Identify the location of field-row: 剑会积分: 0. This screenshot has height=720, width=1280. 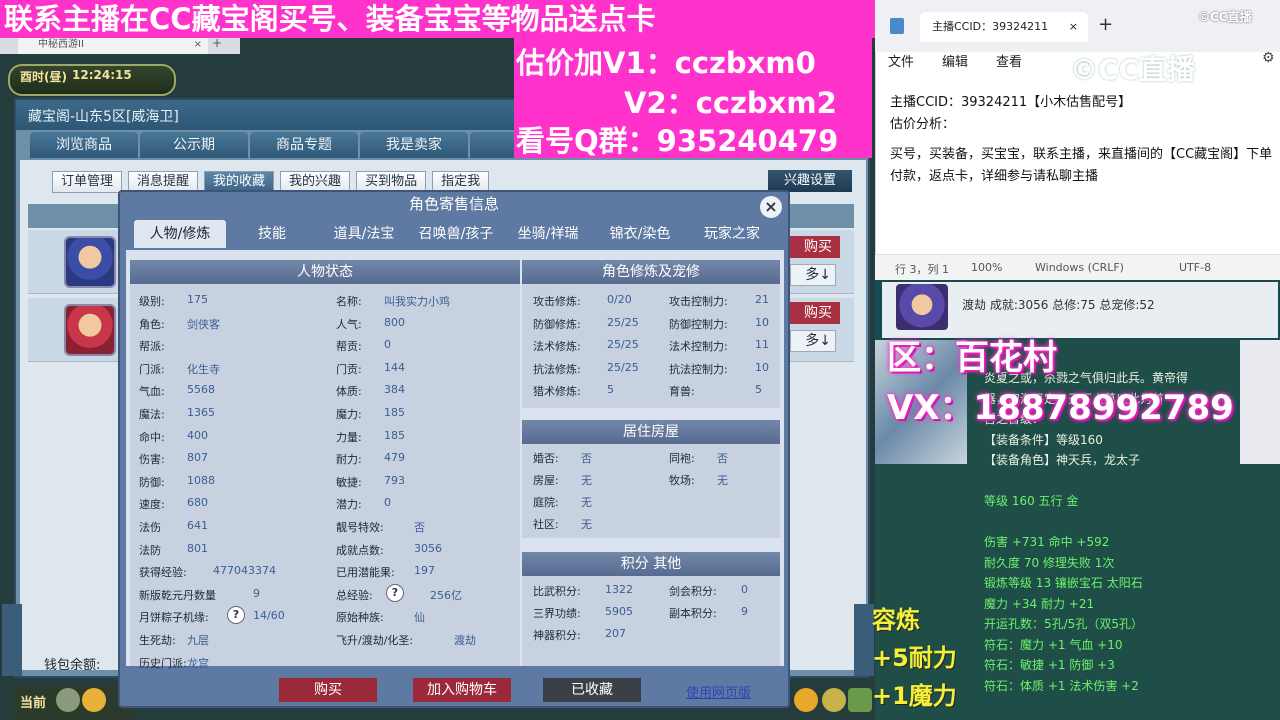
(708, 591).